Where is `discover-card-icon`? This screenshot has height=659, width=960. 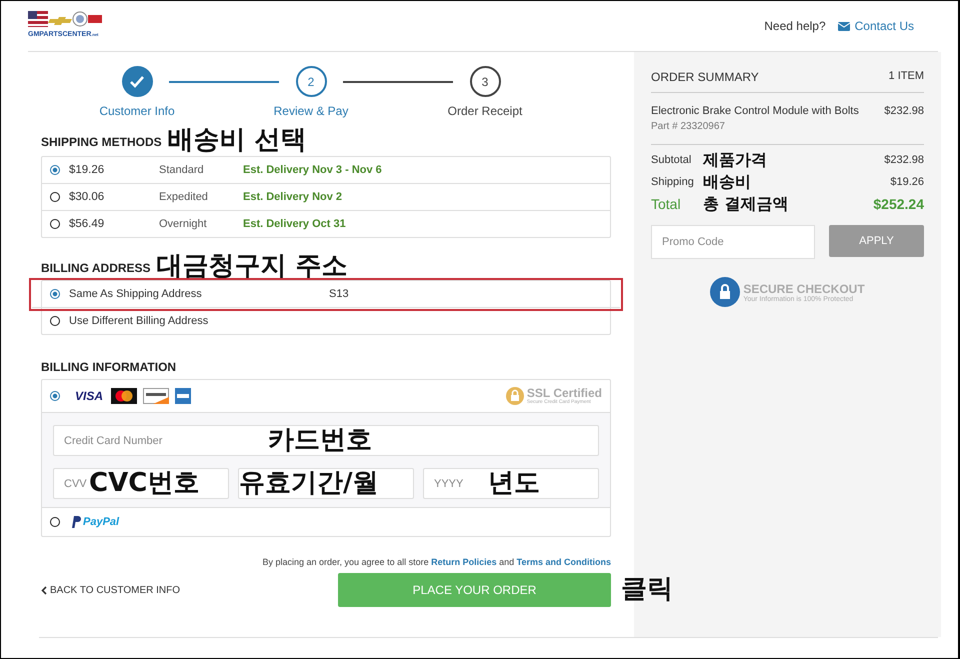
discover-card-icon is located at coordinates (156, 396).